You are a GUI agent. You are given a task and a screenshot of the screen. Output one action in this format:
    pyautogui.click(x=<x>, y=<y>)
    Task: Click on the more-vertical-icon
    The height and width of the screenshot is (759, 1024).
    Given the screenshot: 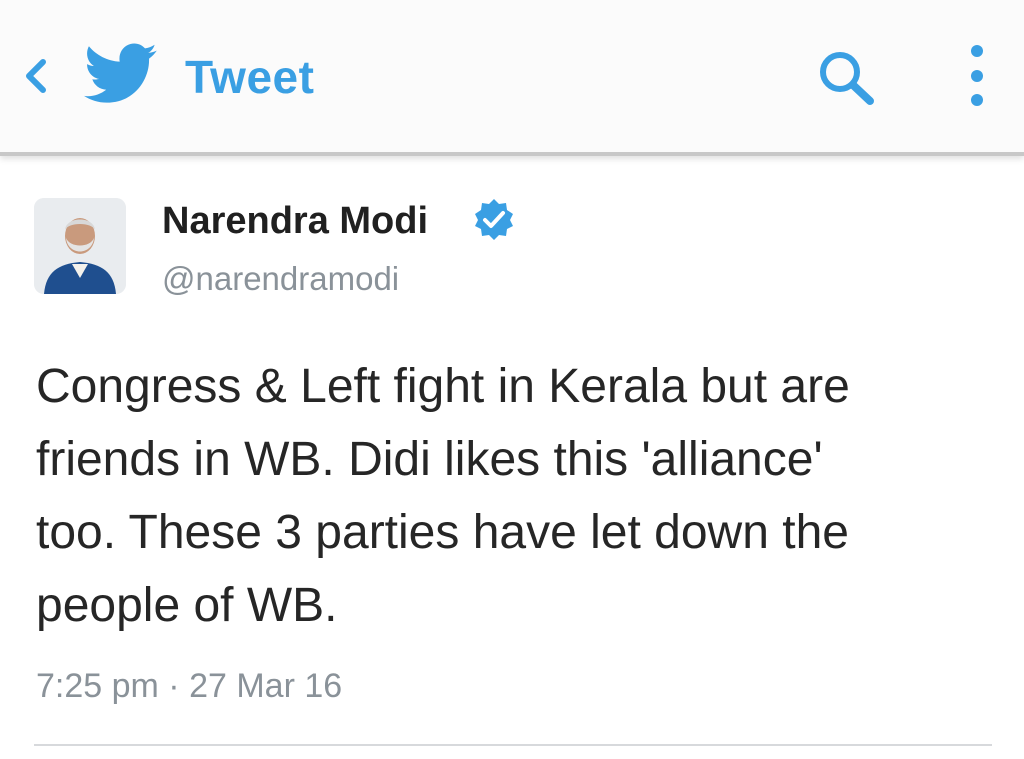 What is the action you would take?
    pyautogui.click(x=977, y=75)
    